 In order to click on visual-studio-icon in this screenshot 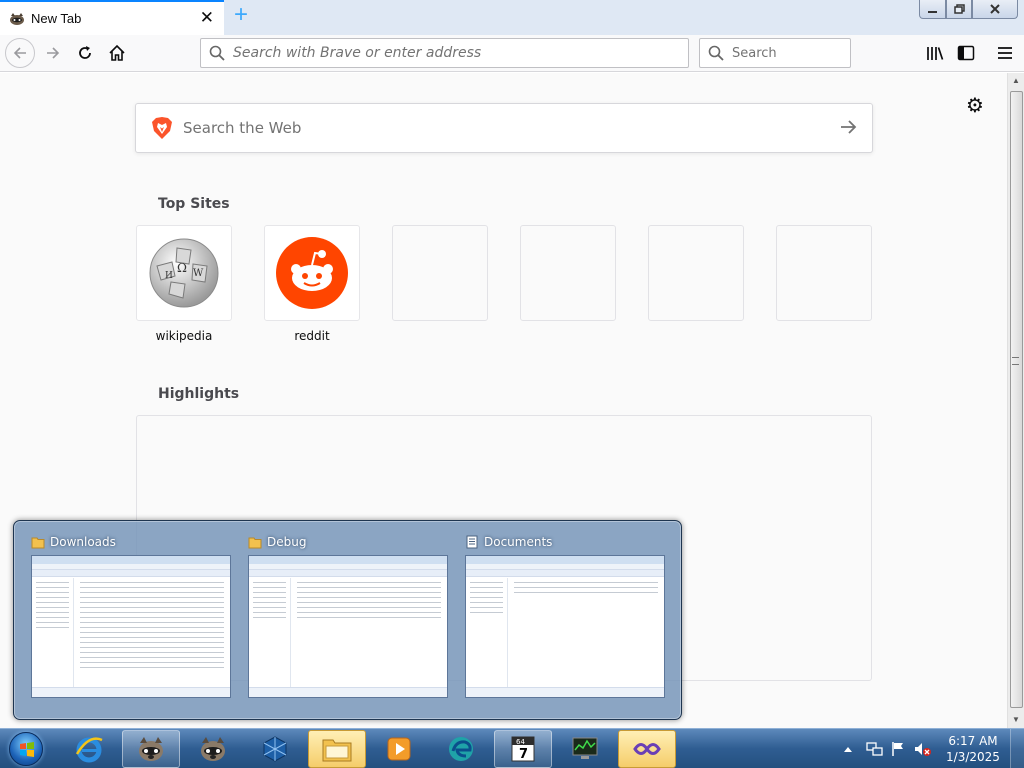, I will do `click(647, 749)`.